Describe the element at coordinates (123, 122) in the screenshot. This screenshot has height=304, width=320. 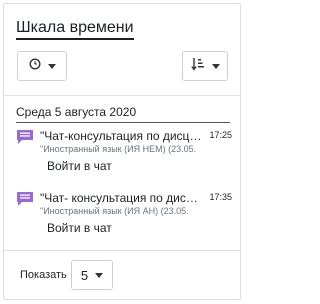
I see `date-divider` at that location.